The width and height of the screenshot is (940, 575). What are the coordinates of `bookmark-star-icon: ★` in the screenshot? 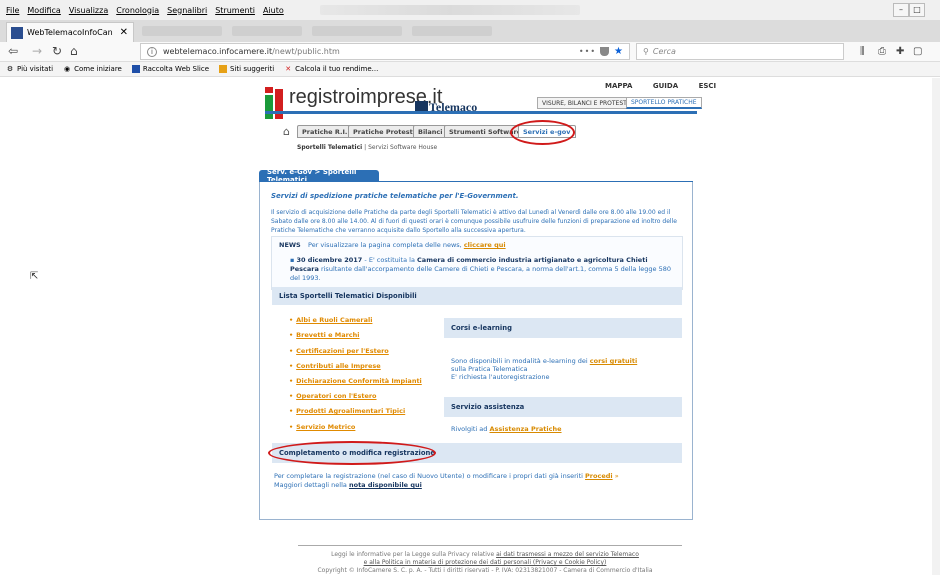 It's located at (618, 51).